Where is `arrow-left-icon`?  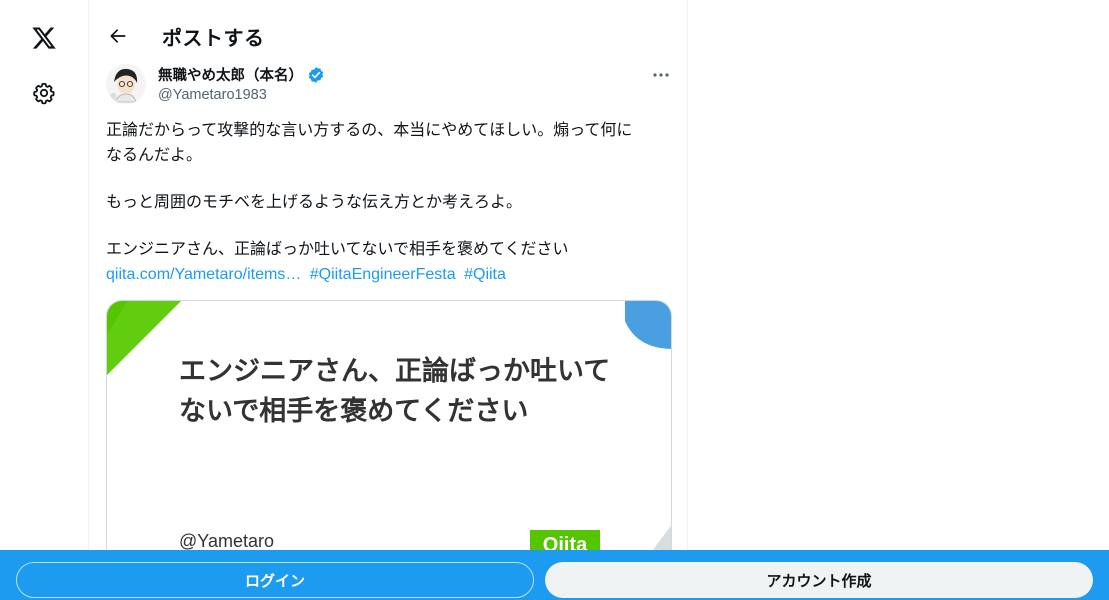
arrow-left-icon is located at coordinates (118, 36).